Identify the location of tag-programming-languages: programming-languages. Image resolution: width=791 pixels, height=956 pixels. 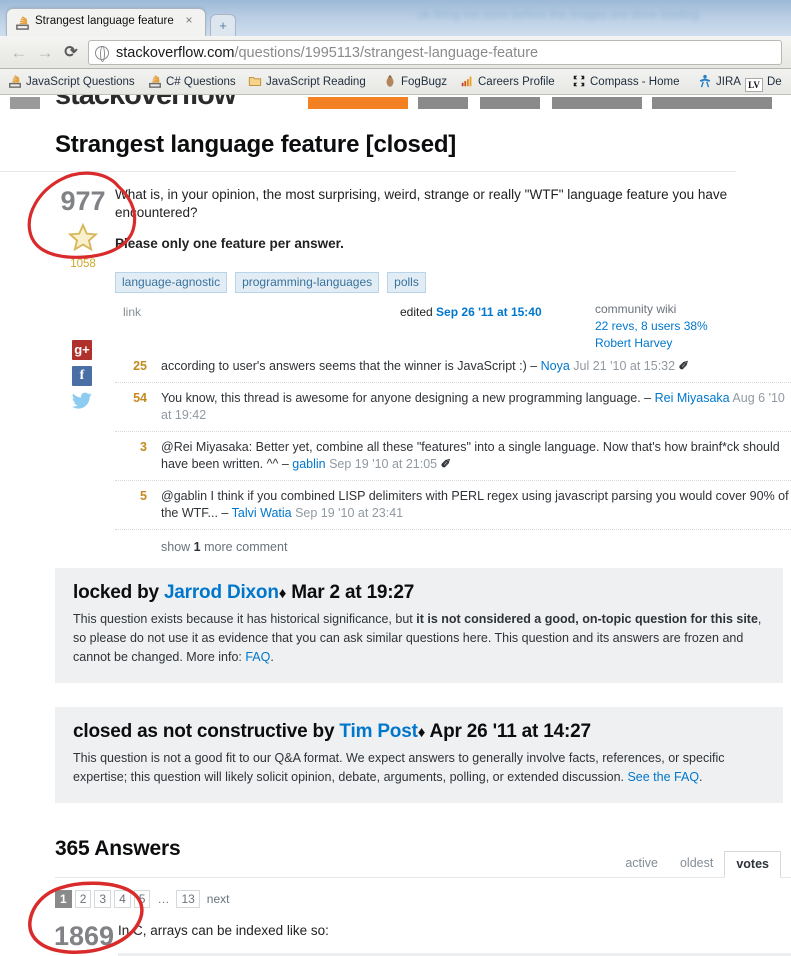
(307, 282).